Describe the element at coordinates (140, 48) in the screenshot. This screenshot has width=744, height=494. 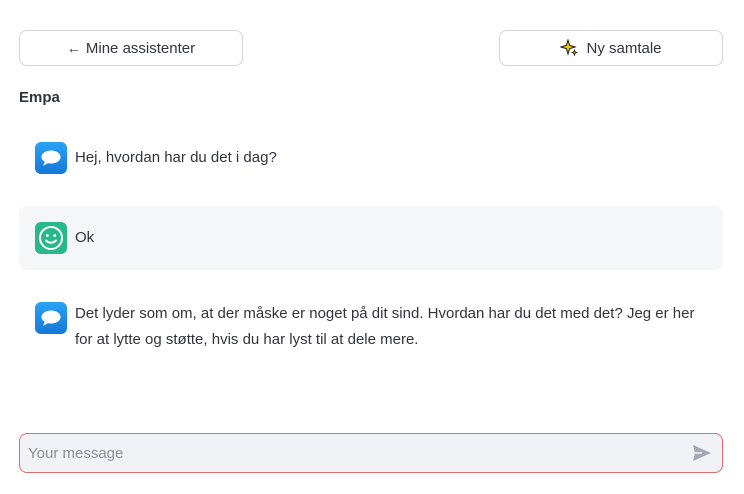
I see `back-button-label: Mine assistenter` at that location.